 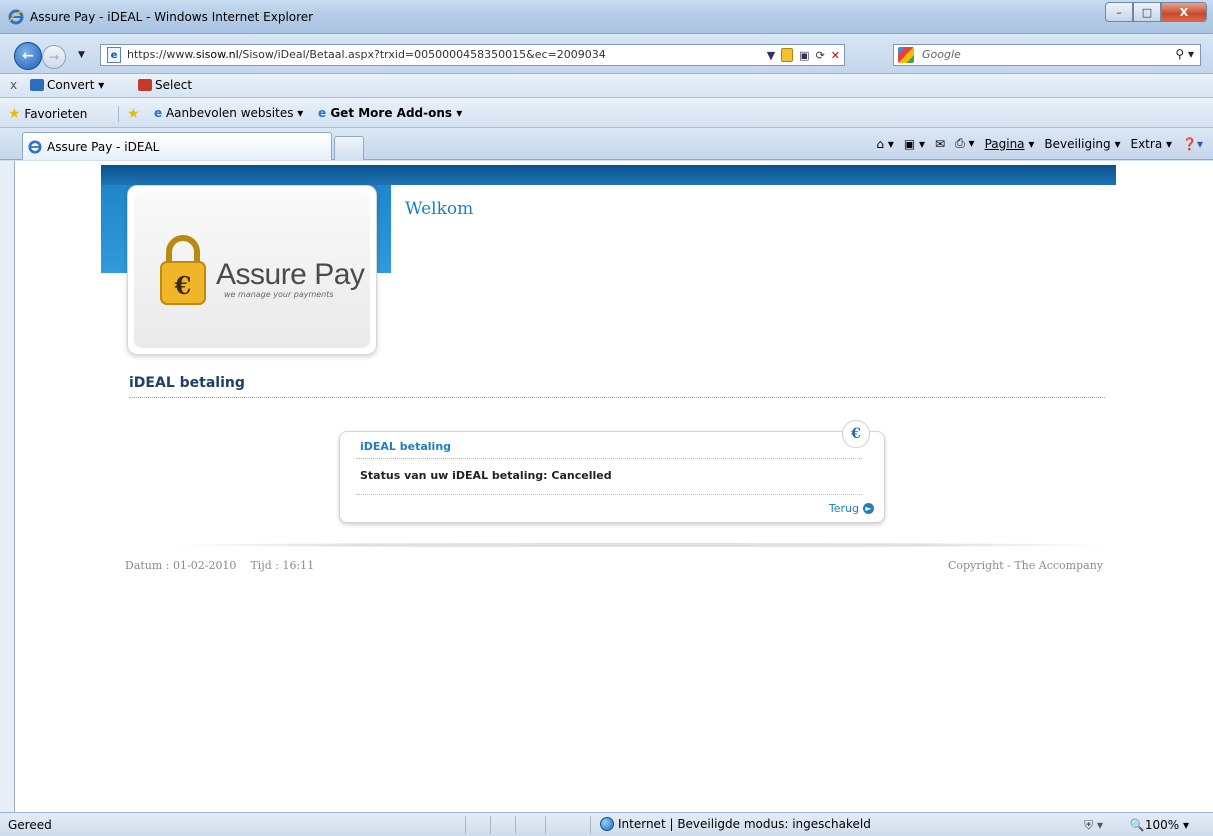 What do you see at coordinates (1119, 12) in the screenshot?
I see `minimize-button: –` at bounding box center [1119, 12].